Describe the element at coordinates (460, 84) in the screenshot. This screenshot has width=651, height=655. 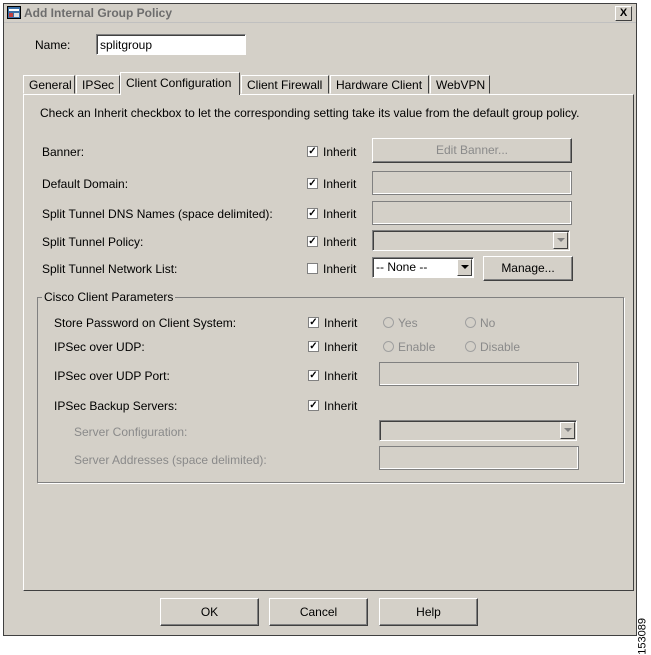
I see `tab-webvpn: WebVPN` at that location.